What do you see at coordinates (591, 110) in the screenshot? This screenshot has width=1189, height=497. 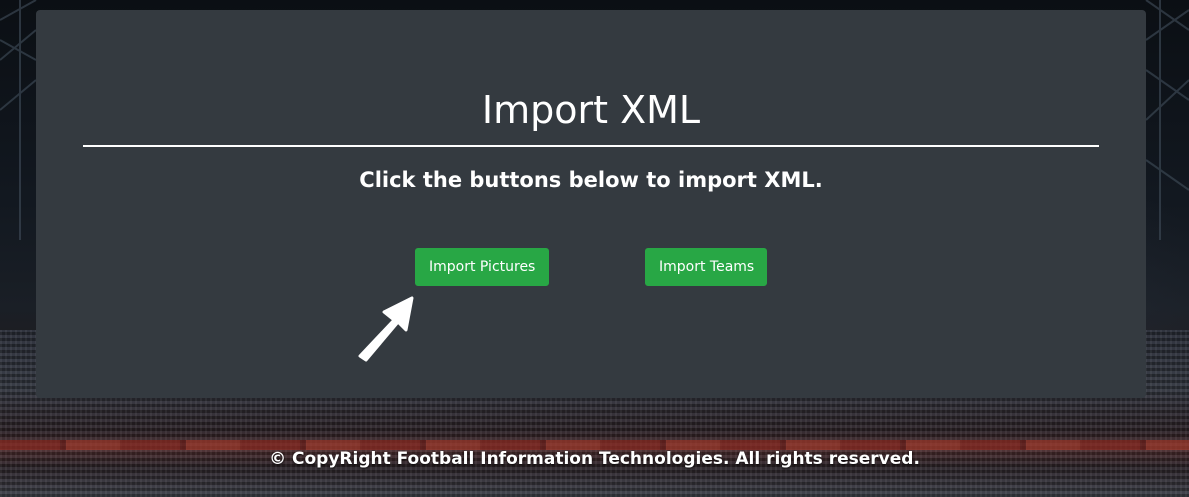 I see `page-title: Import XML` at bounding box center [591, 110].